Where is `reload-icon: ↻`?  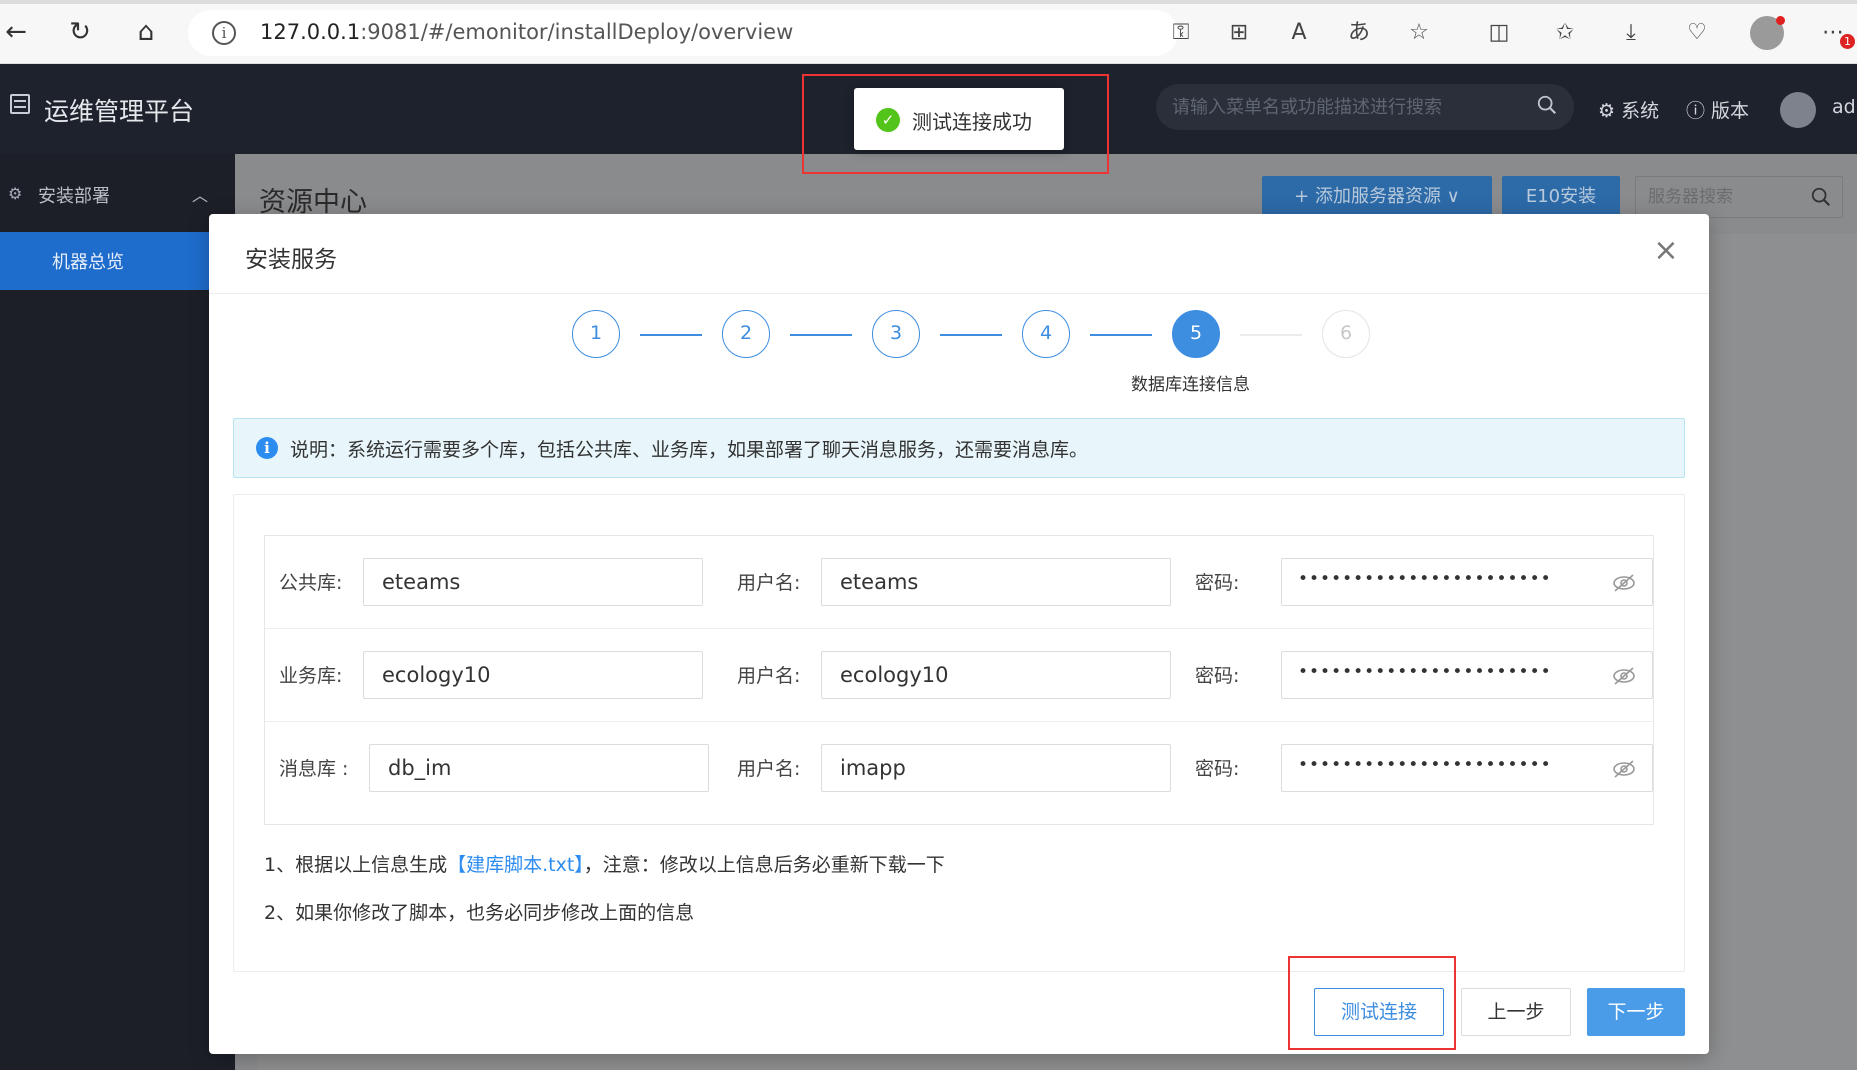
reload-icon: ↻ is located at coordinates (80, 32).